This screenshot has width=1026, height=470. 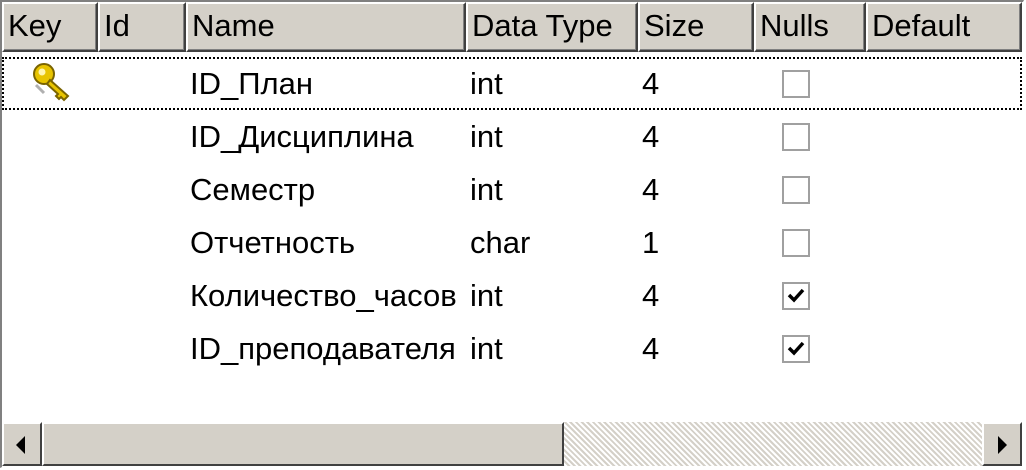 What do you see at coordinates (512, 83) in the screenshot?
I see `table-row: ID_План int 4` at bounding box center [512, 83].